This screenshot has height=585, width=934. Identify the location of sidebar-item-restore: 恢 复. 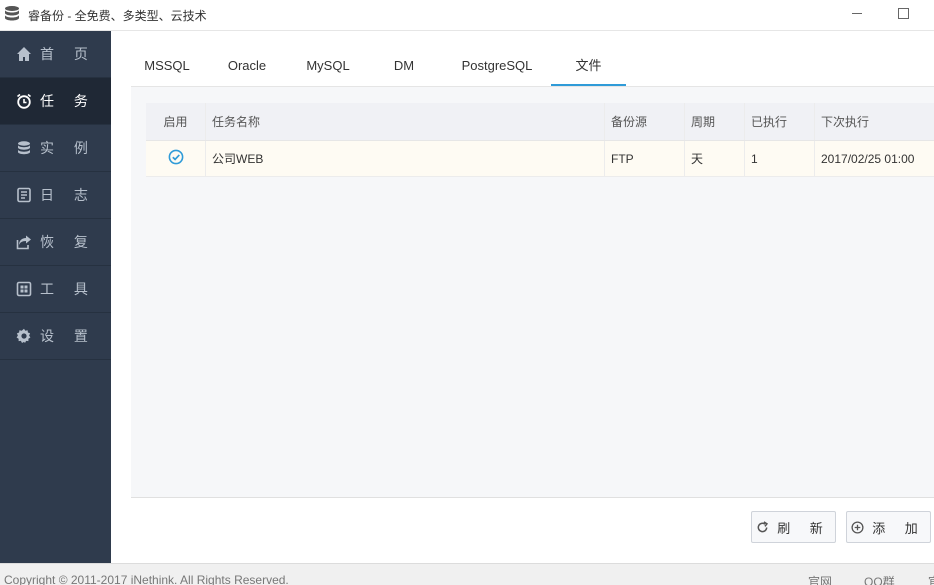
(55, 242).